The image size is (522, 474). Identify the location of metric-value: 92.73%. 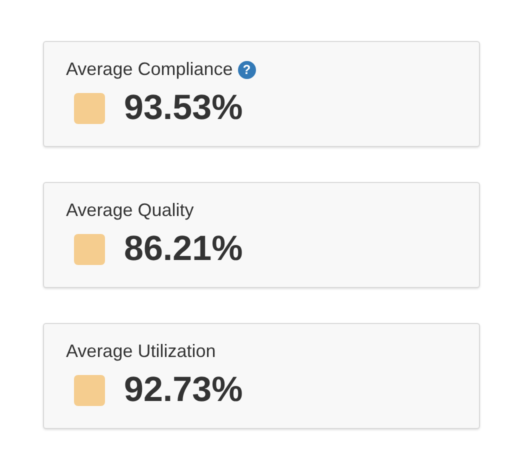
(183, 390).